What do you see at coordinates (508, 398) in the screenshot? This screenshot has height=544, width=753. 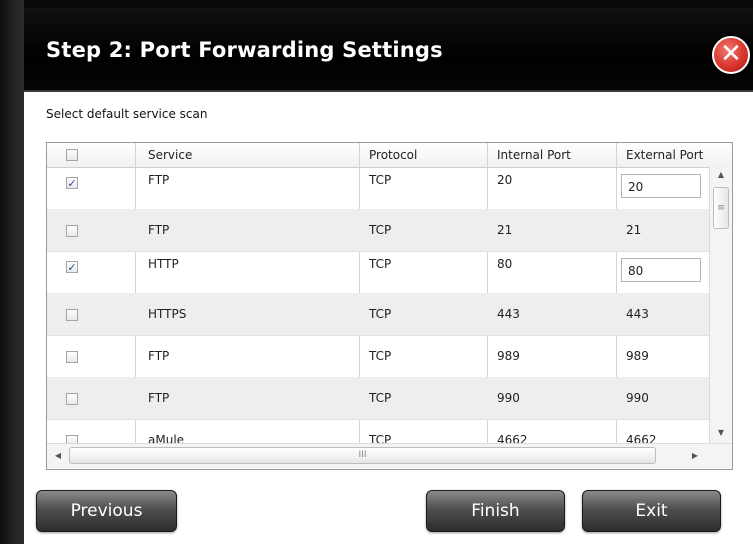 I see `cell-internal-port: 990` at bounding box center [508, 398].